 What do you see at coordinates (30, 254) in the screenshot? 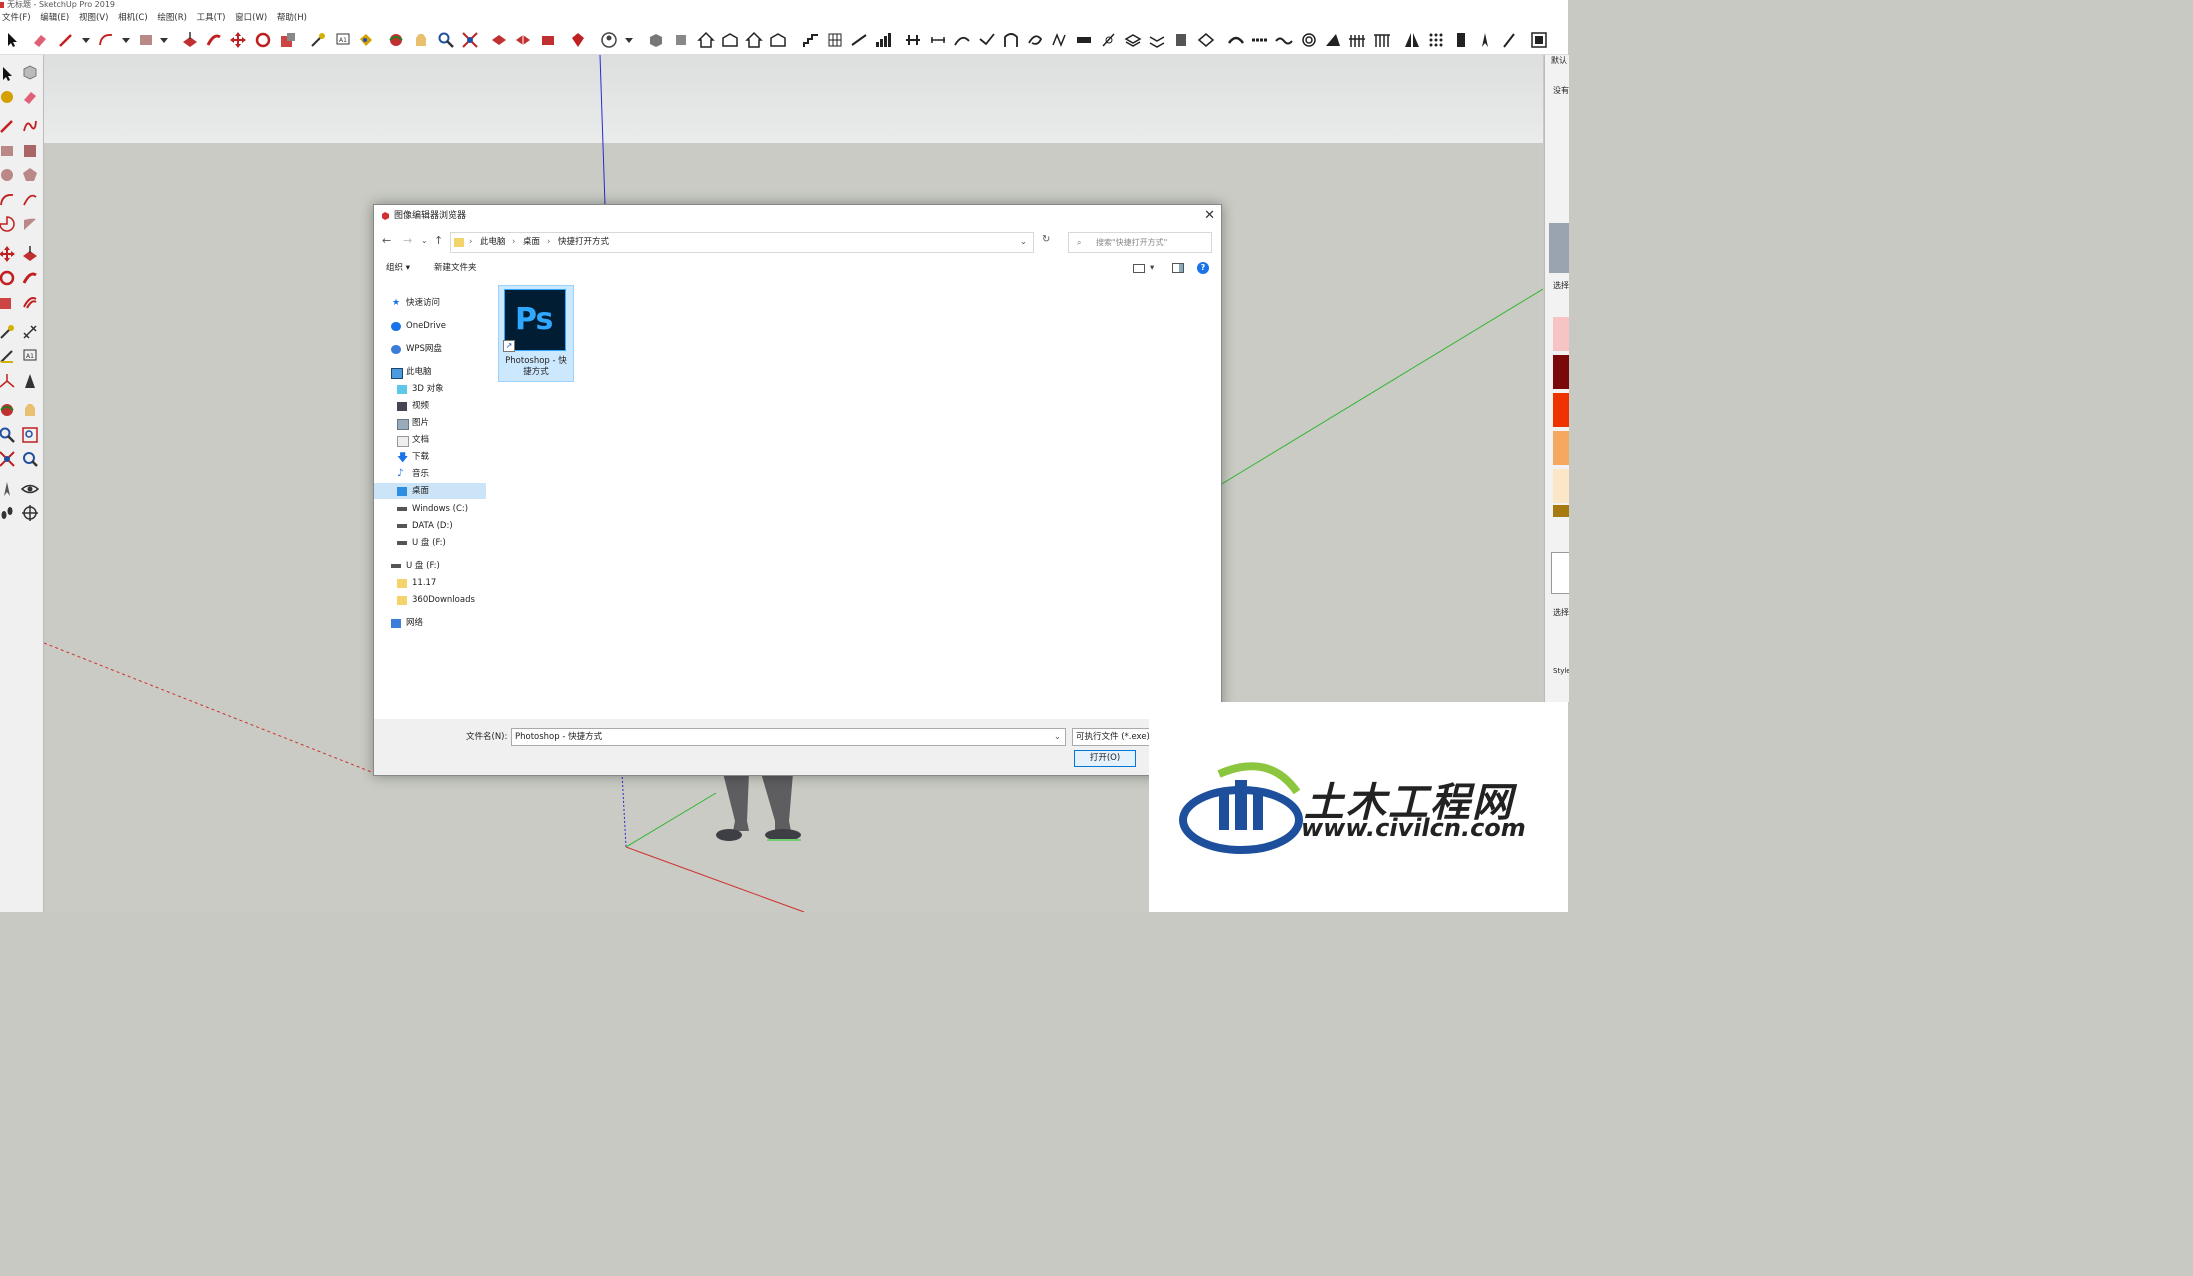
I see `pushpull-tool-icon` at bounding box center [30, 254].